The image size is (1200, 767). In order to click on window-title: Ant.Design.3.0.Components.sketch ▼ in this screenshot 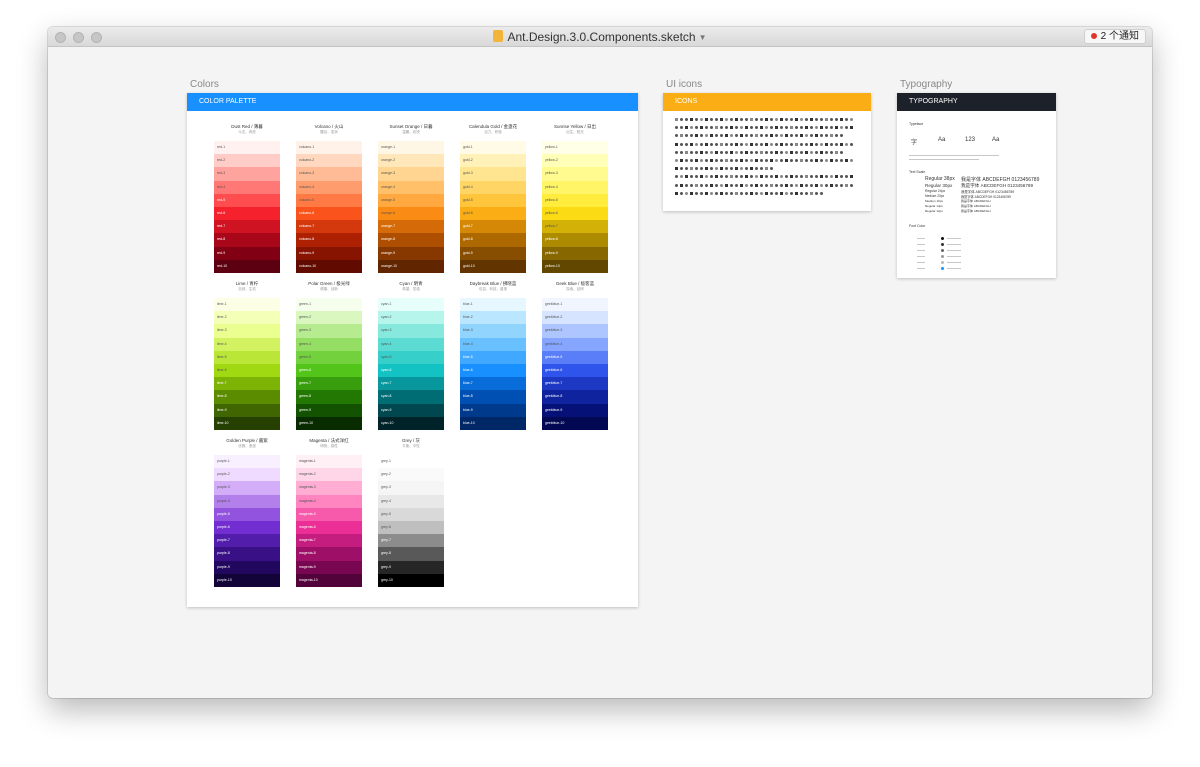, I will do `click(600, 37)`.